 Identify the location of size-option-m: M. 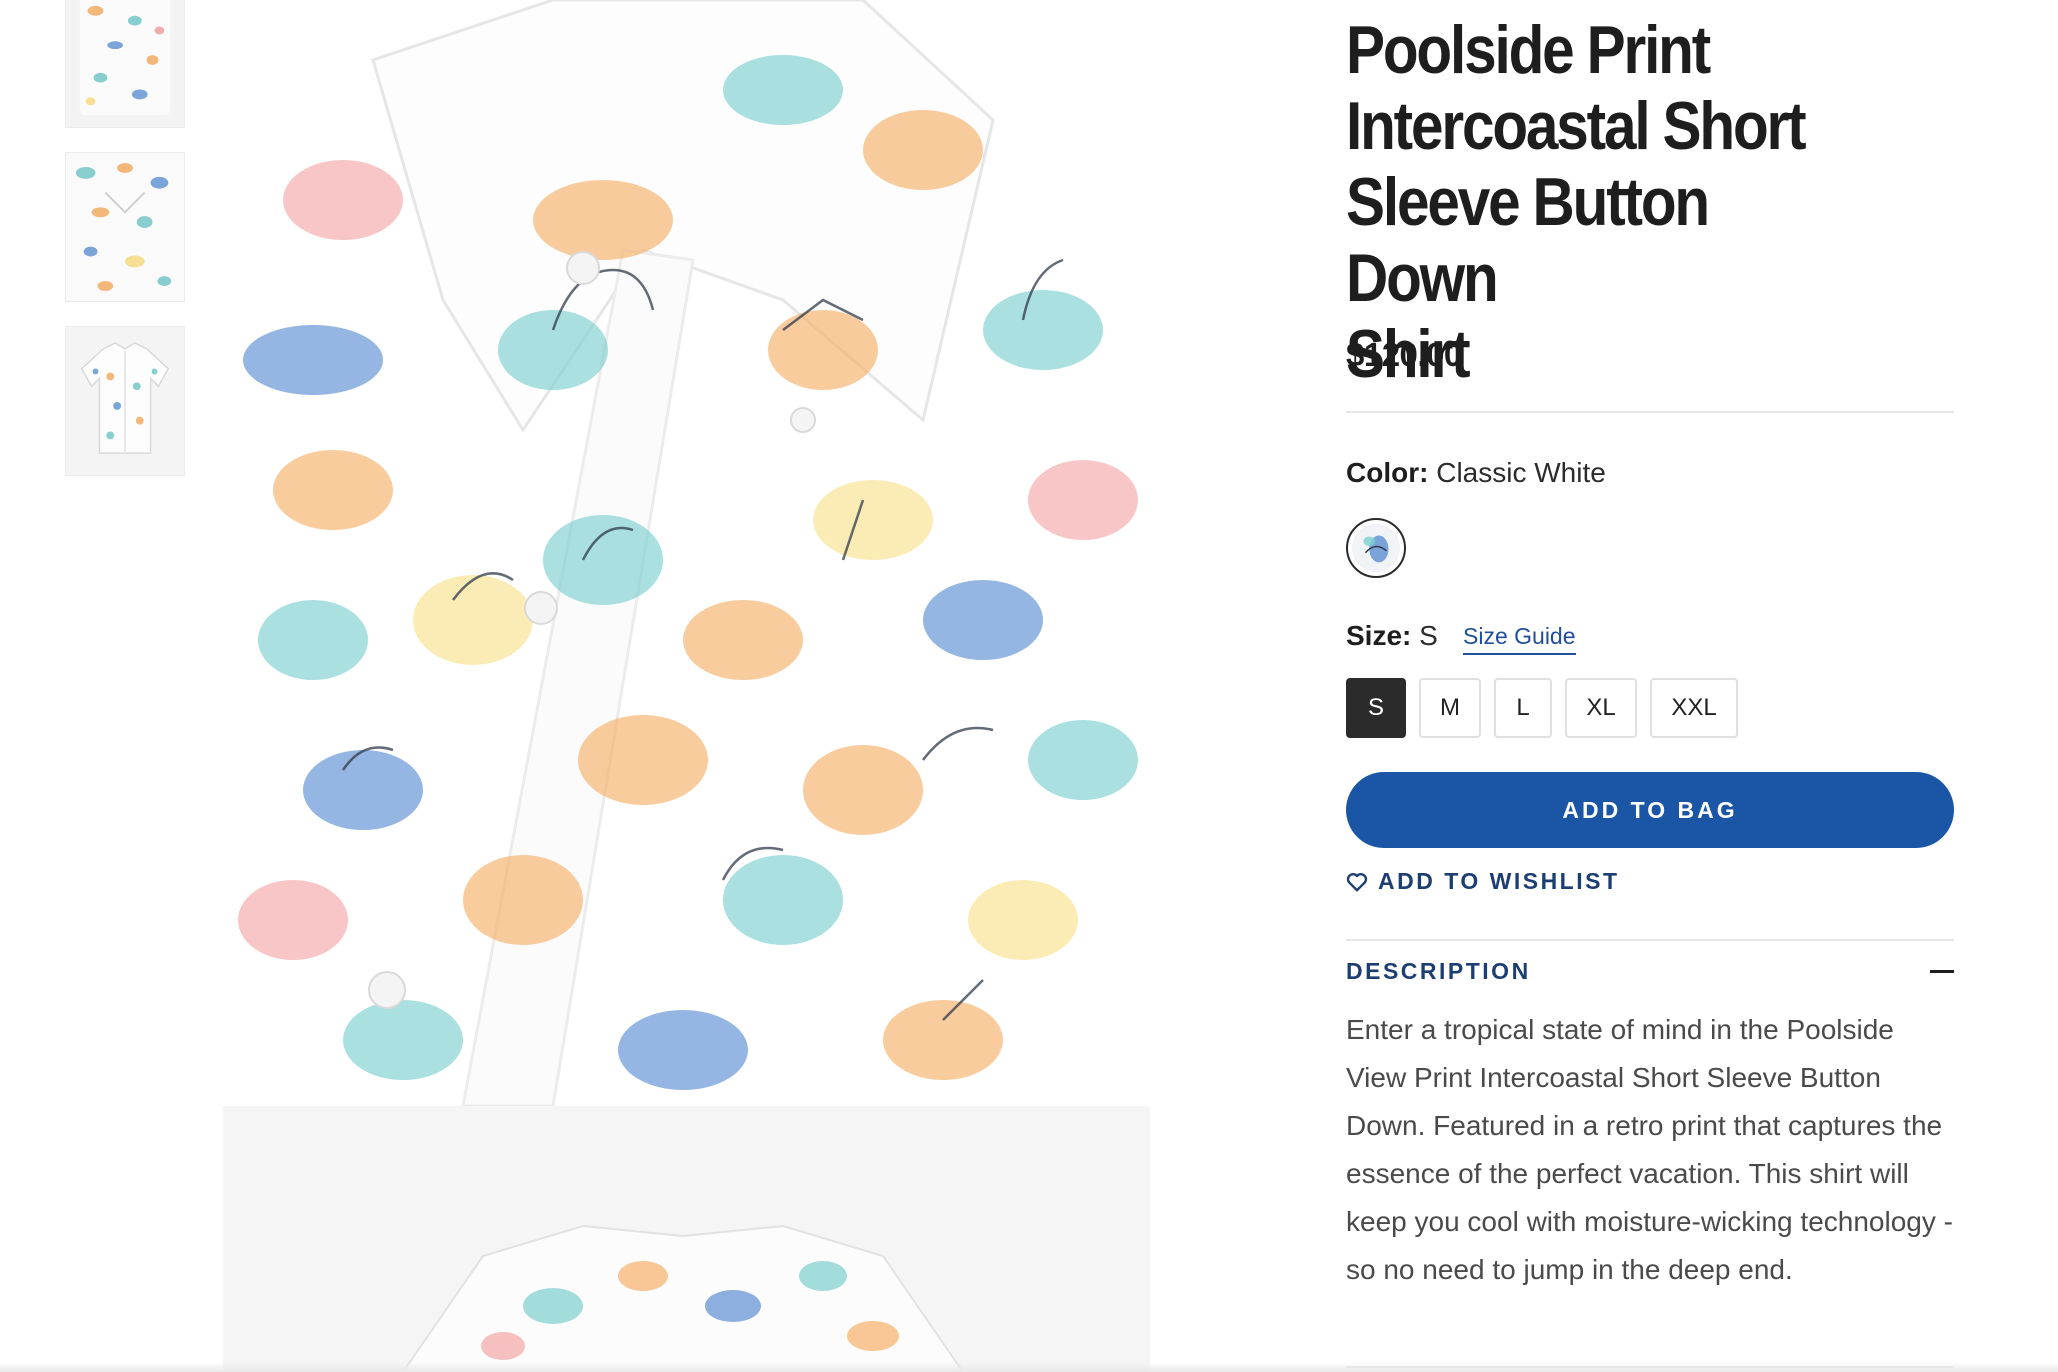
(1450, 708).